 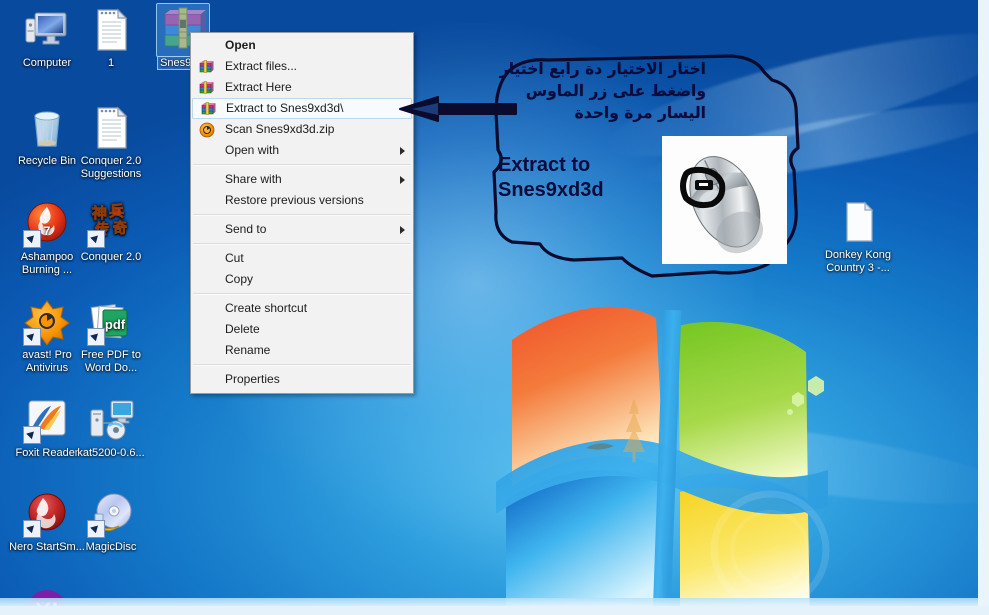 What do you see at coordinates (246, 229) in the screenshot?
I see `context-menu-item-label: Send to` at bounding box center [246, 229].